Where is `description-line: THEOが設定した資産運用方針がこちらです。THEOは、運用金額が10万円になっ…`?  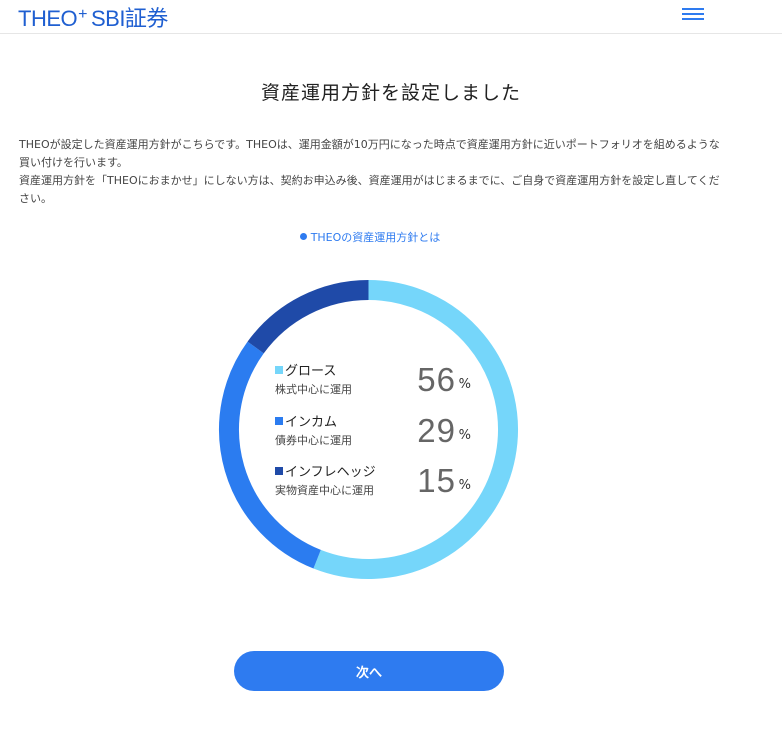 description-line: THEOが設定した資産運用方針がこちらです。THEOは、運用金額が10万円になっ… is located at coordinates (369, 153).